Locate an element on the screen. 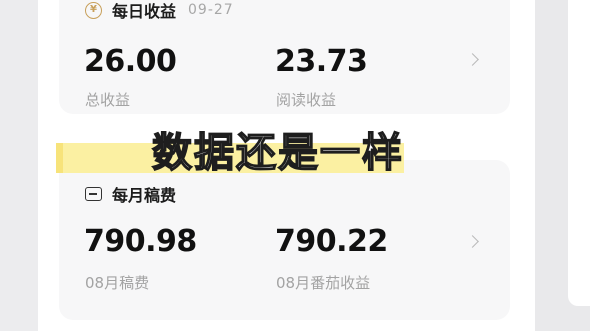 The width and height of the screenshot is (590, 331). daily-earnings-header: ¥ 每日收益 09-27 is located at coordinates (159, 11).